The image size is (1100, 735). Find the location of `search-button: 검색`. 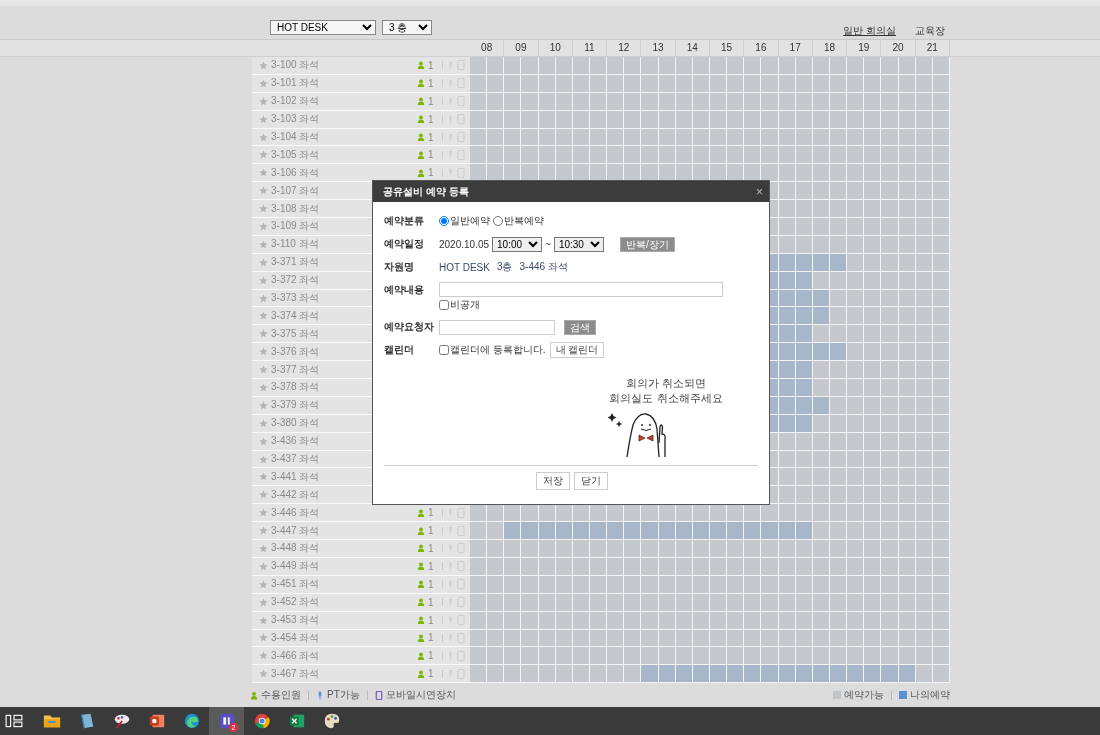

search-button: 검색 is located at coordinates (580, 327).